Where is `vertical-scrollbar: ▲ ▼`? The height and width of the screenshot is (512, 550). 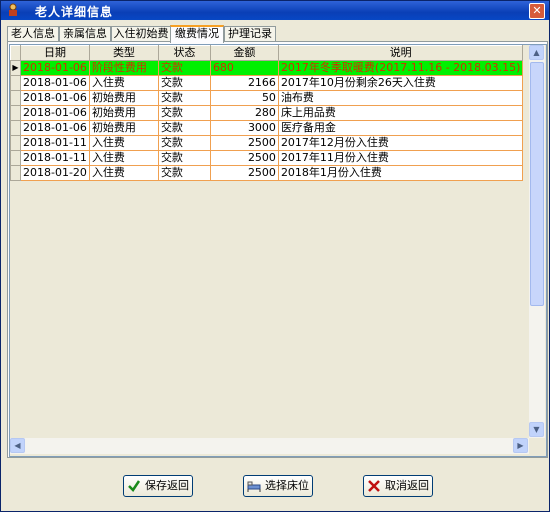 vertical-scrollbar: ▲ ▼ is located at coordinates (537, 241).